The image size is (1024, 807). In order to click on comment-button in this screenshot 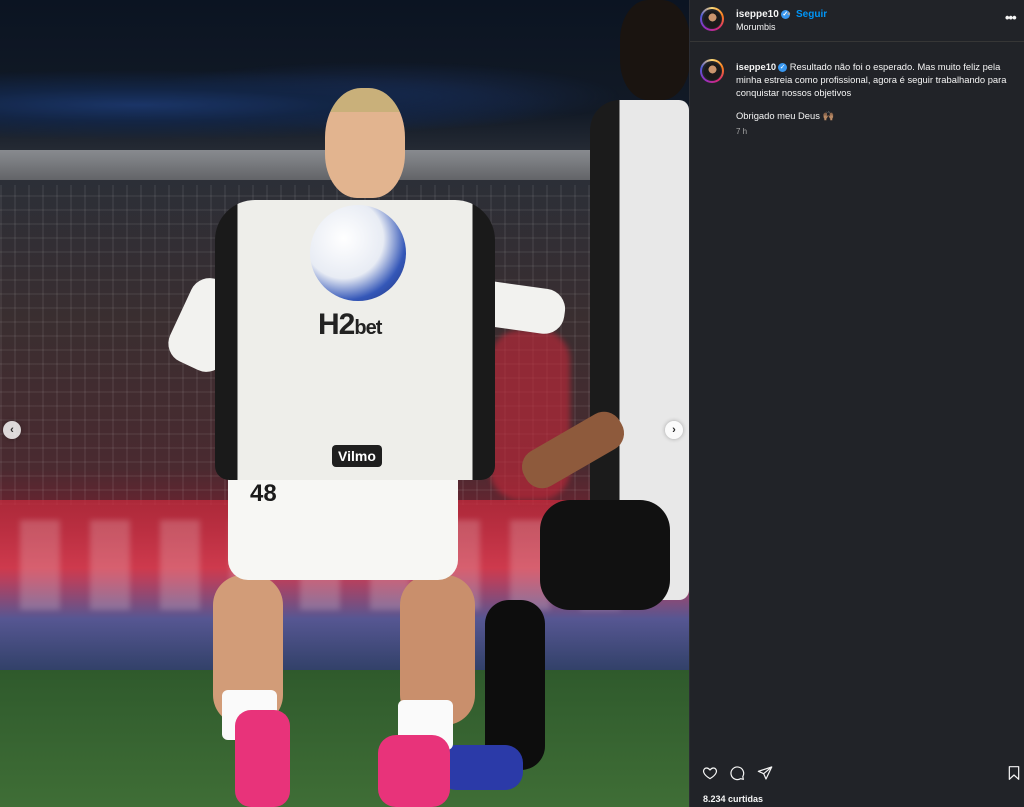, I will do `click(737, 775)`.